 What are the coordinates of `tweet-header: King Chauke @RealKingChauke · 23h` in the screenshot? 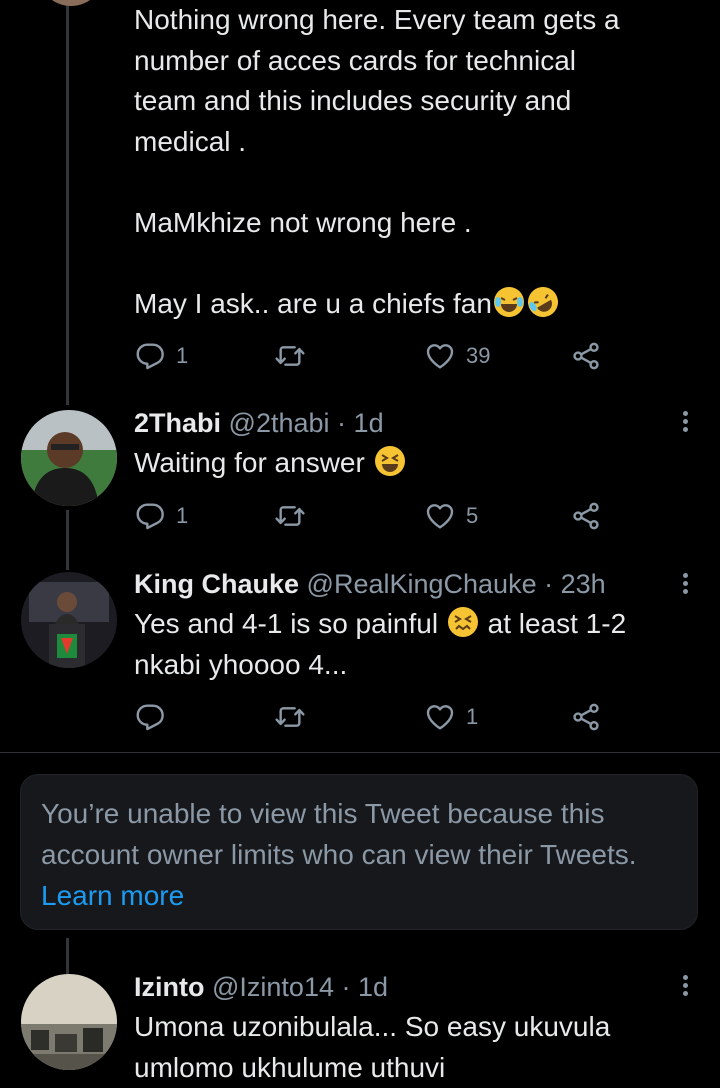 It's located at (370, 584).